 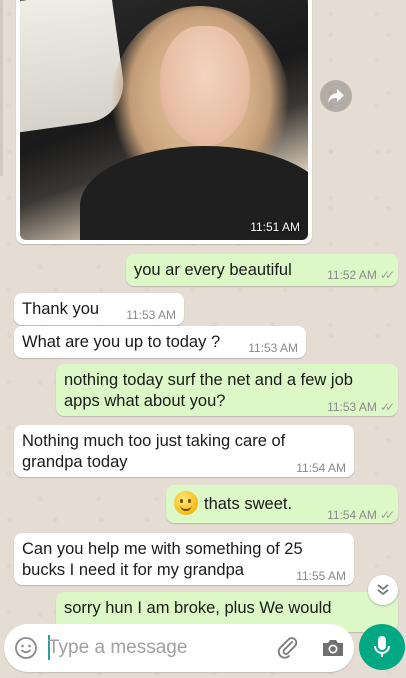 I want to click on mic-icon, so click(x=382, y=646).